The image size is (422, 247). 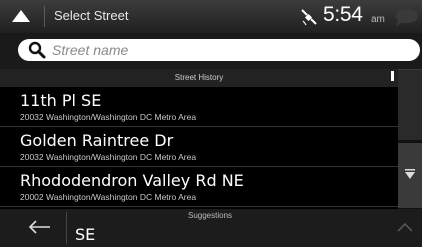 I want to click on back-arrow-icon, so click(x=40, y=227).